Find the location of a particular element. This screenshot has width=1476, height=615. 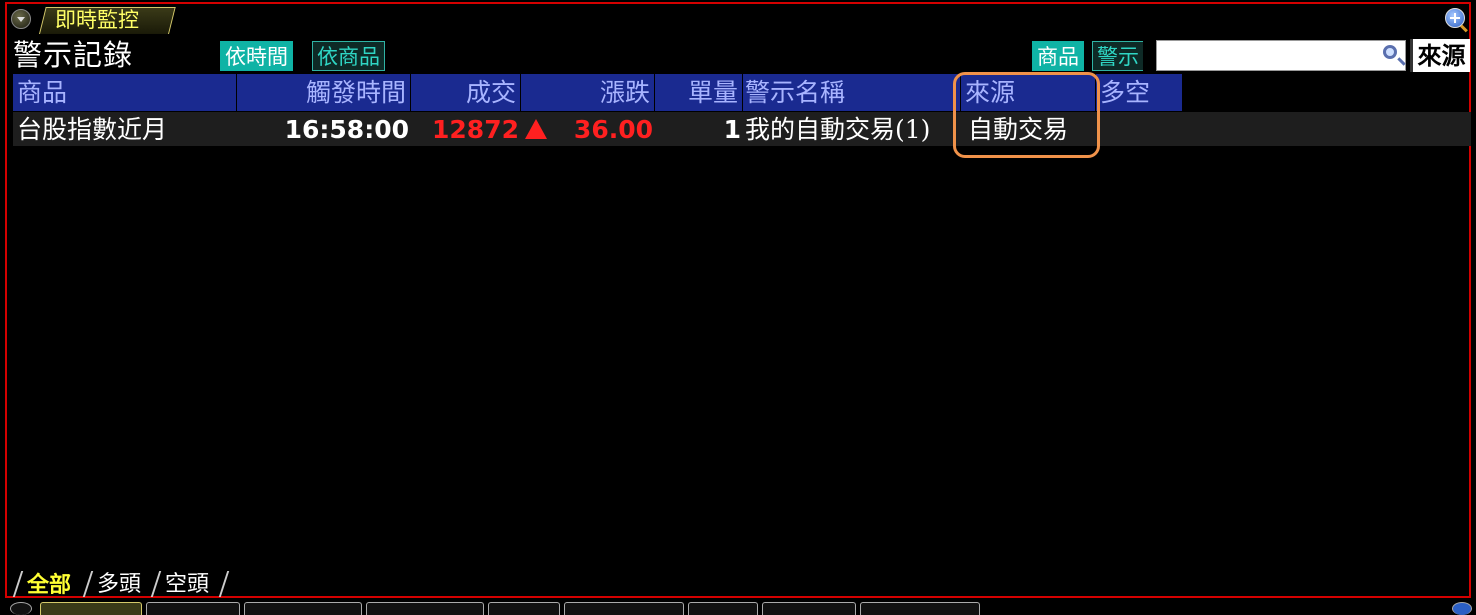

column-header-price: 成交 is located at coordinates (466, 92).